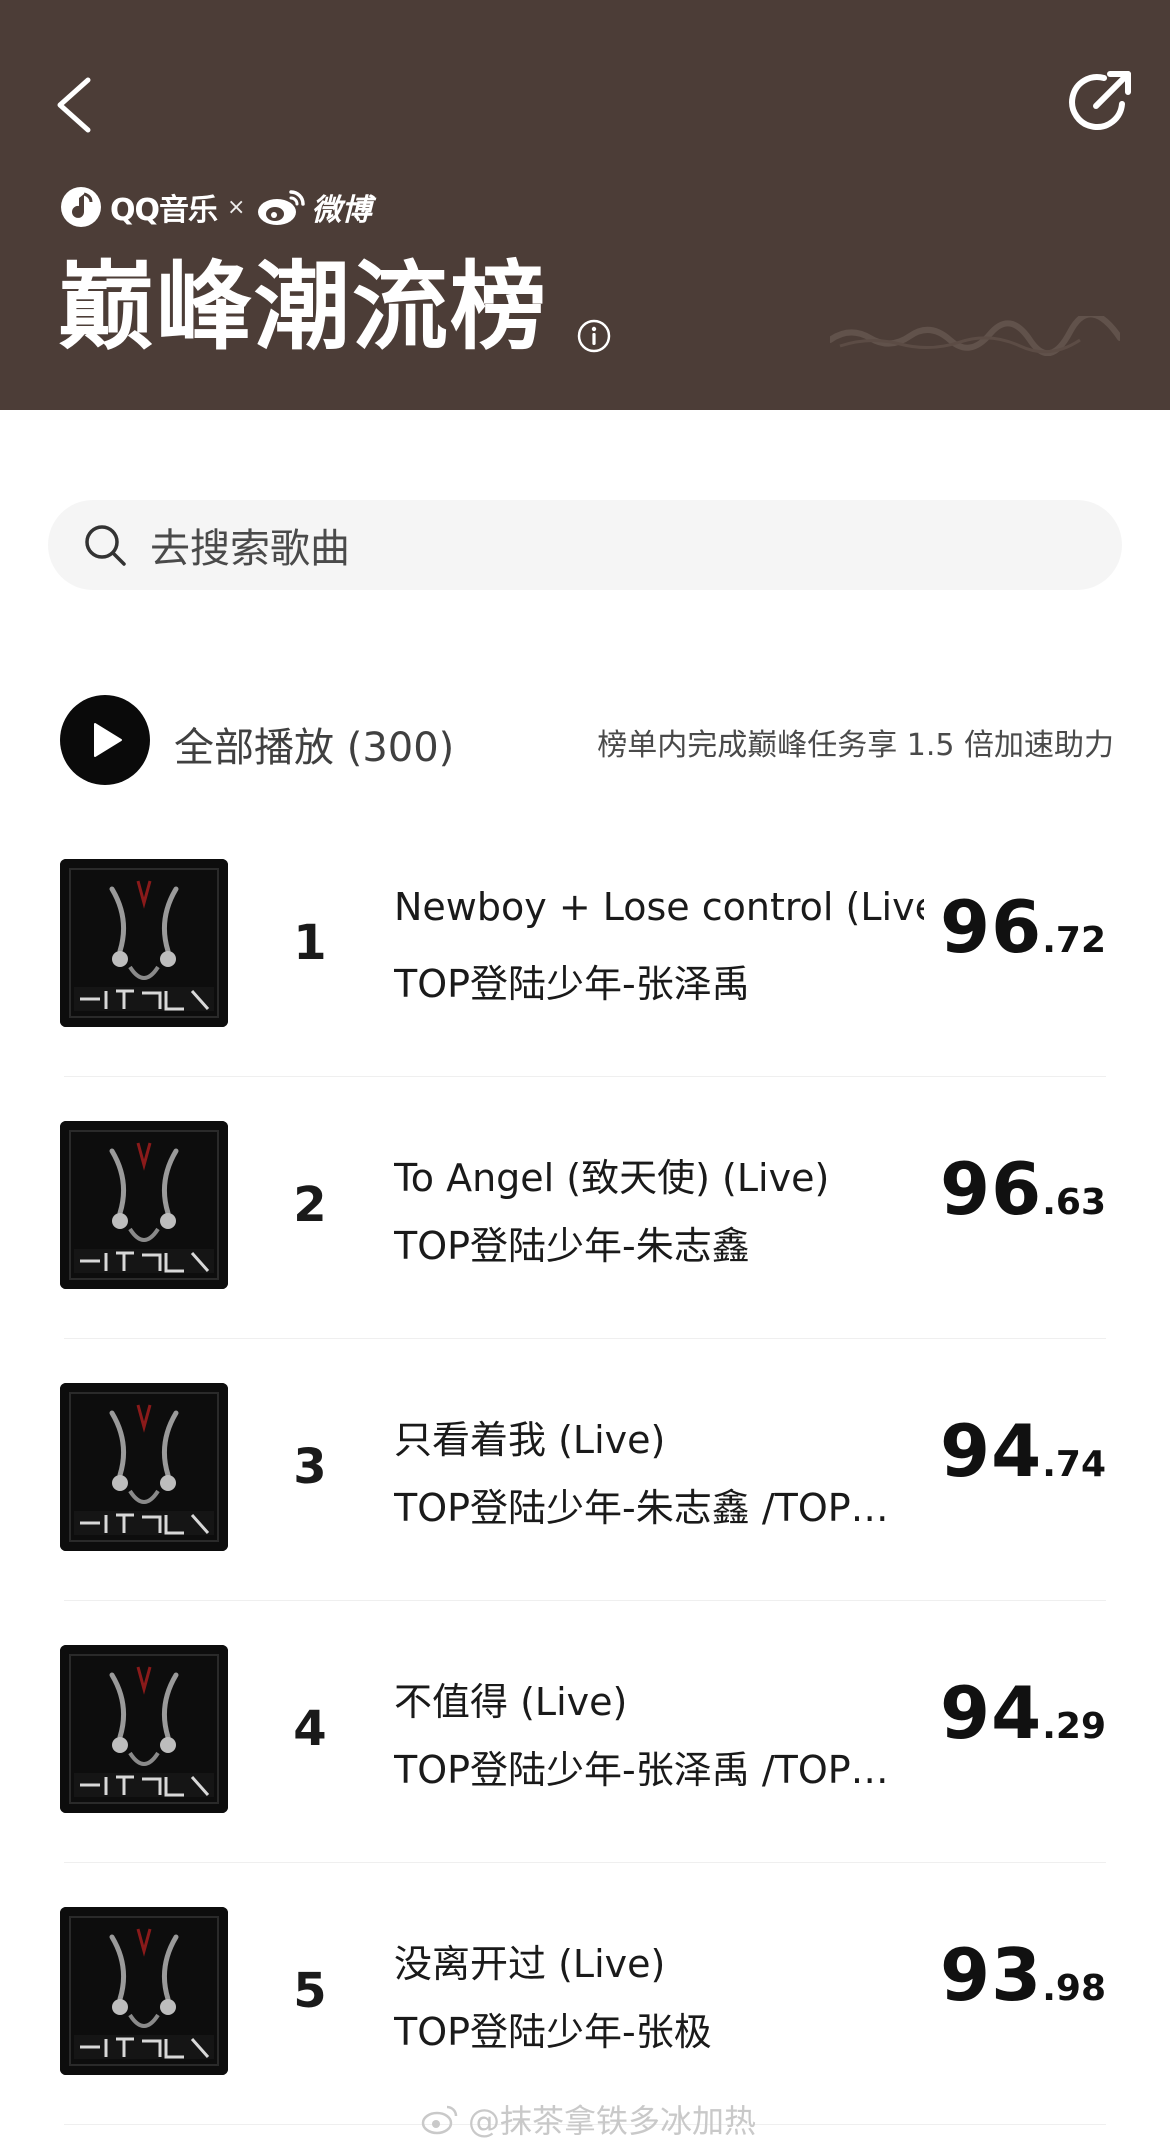 Image resolution: width=1170 pixels, height=2149 pixels. What do you see at coordinates (585, 1994) in the screenshot?
I see `list-item: 5 没离开过 (Live) TOP登陆少年-张极 93.98` at bounding box center [585, 1994].